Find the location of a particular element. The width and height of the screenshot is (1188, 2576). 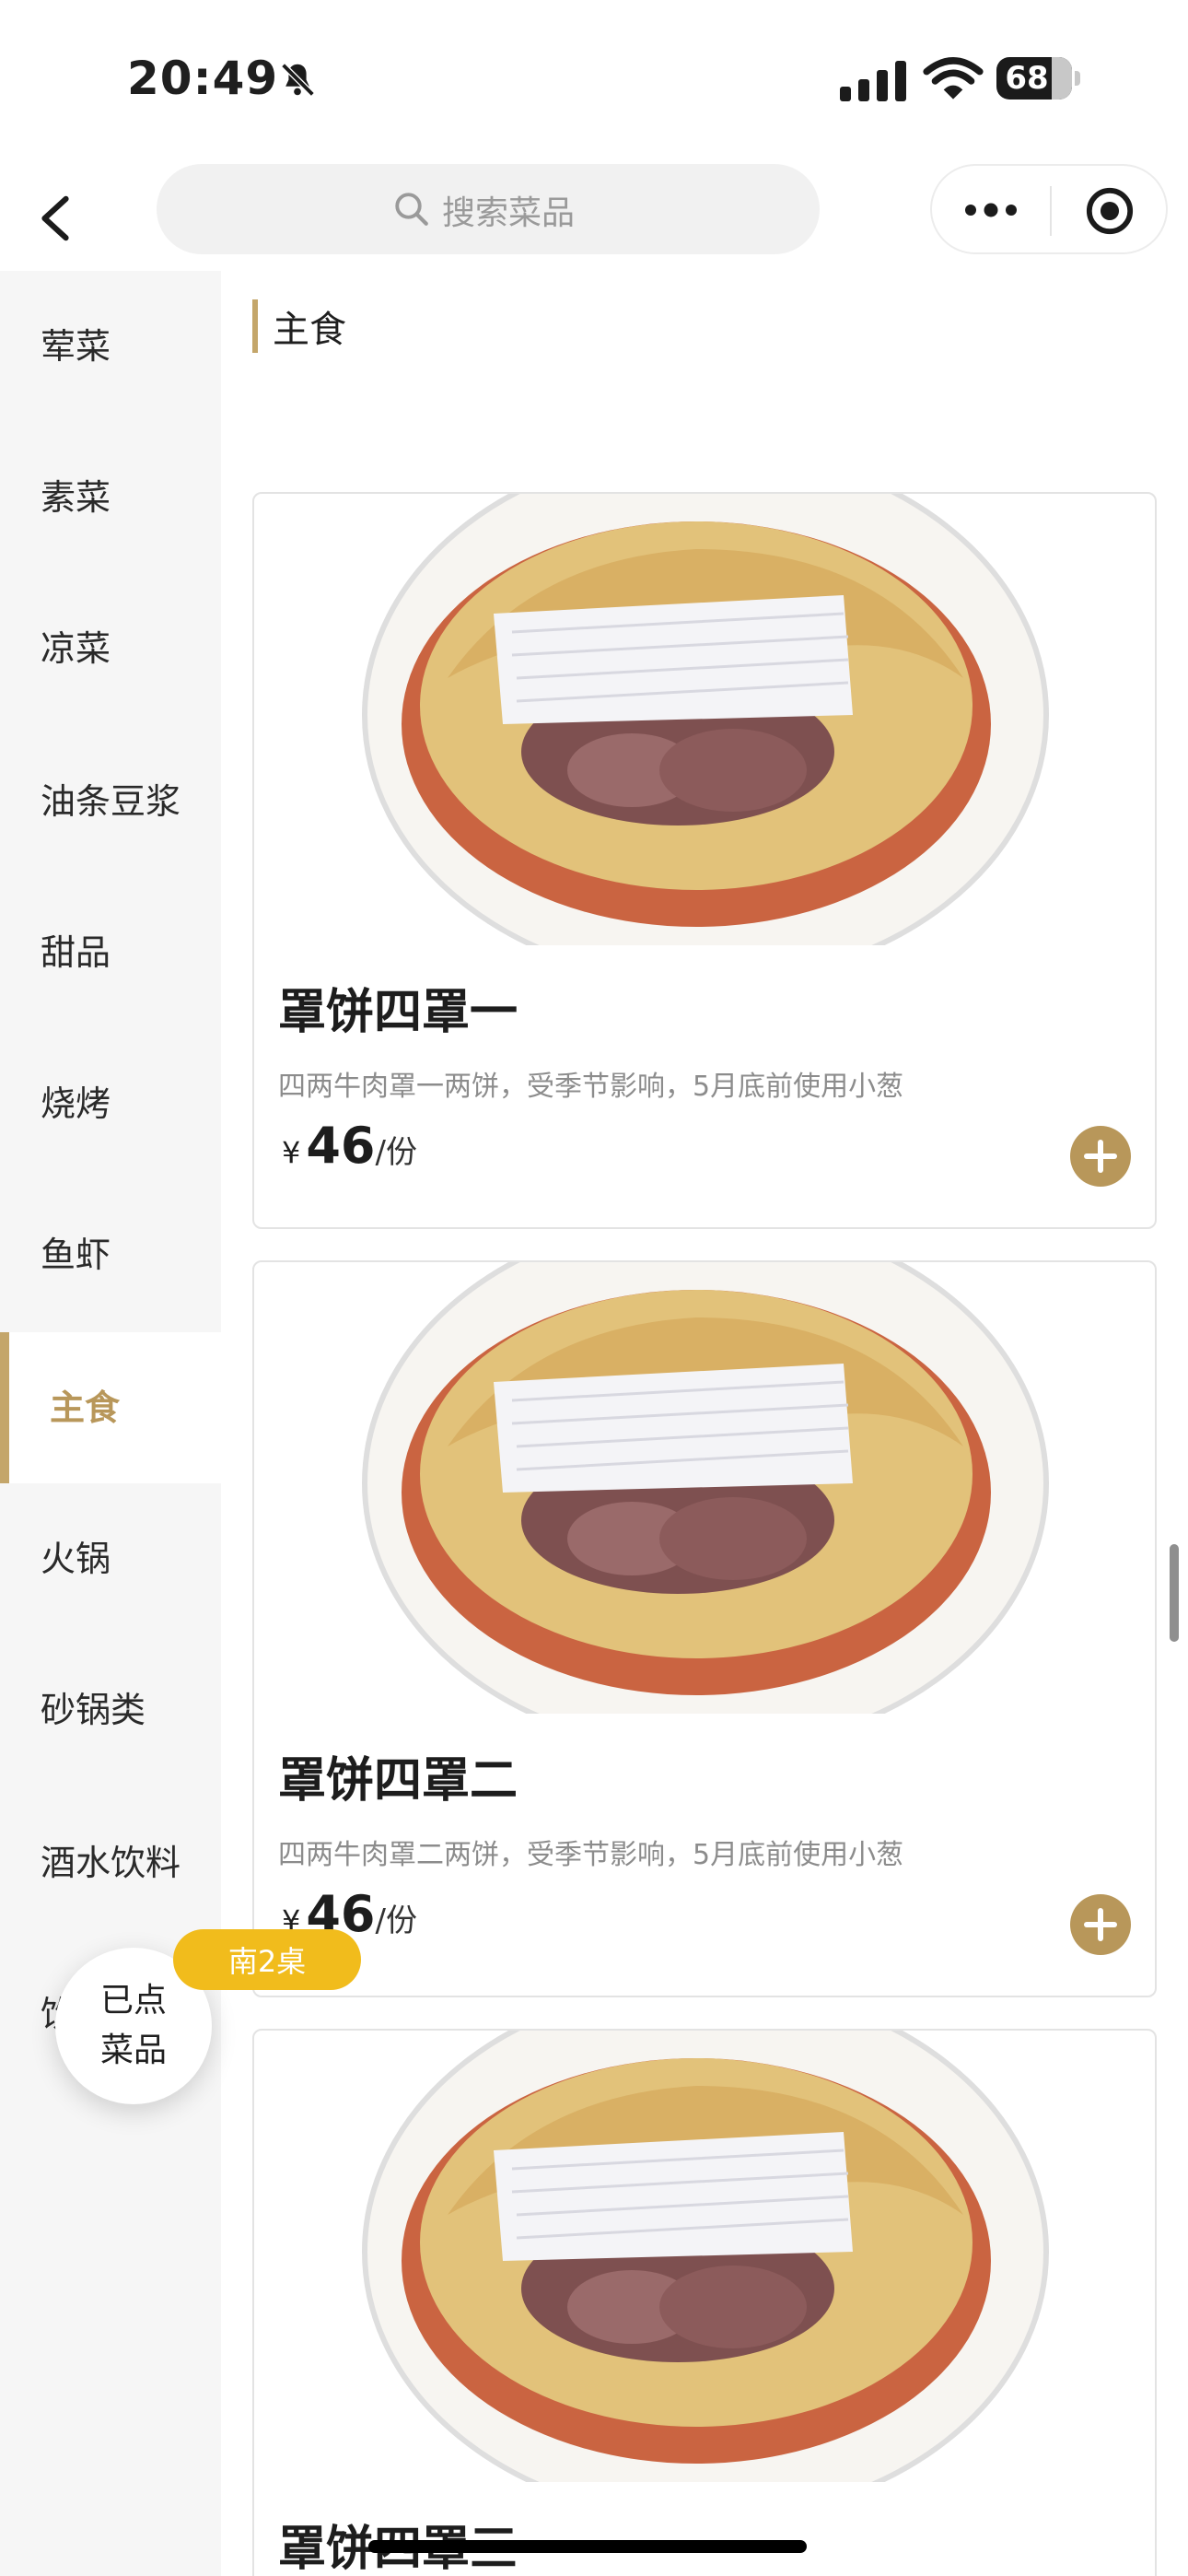

ordered-label-line1: 已点 is located at coordinates (133, 2001).